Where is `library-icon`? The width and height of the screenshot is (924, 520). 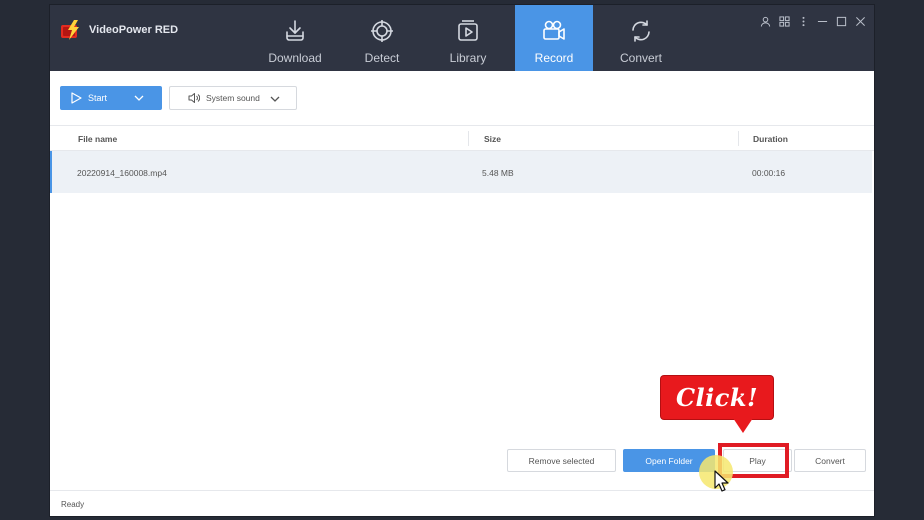
library-icon is located at coordinates (468, 30).